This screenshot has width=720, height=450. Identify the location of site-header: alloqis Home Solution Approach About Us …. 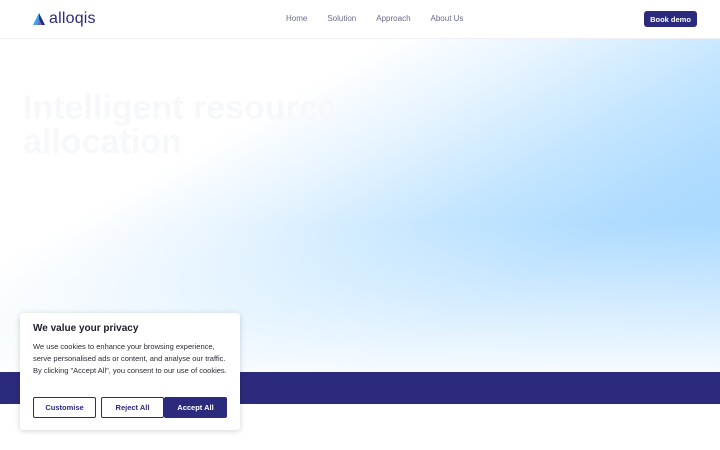
(360, 19).